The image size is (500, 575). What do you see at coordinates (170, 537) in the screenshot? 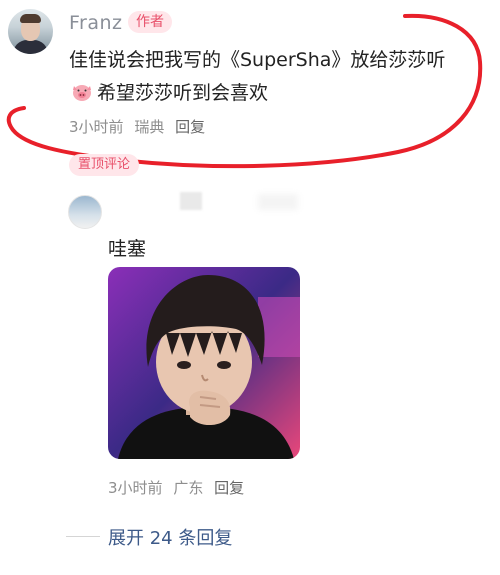
I see `expand-replies-button: 展开 24 条回复` at bounding box center [170, 537].